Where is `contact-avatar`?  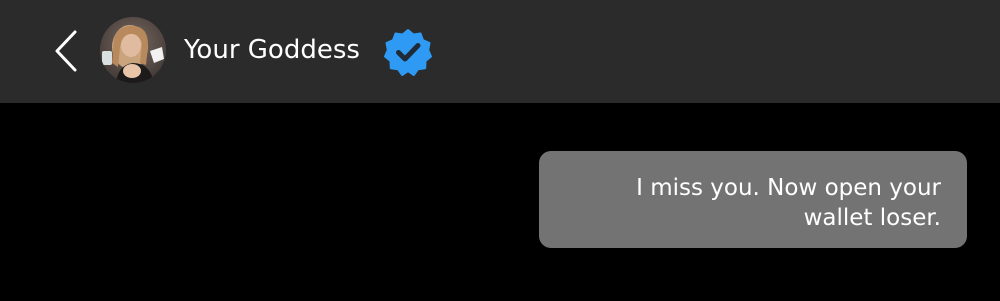 contact-avatar is located at coordinates (133, 50).